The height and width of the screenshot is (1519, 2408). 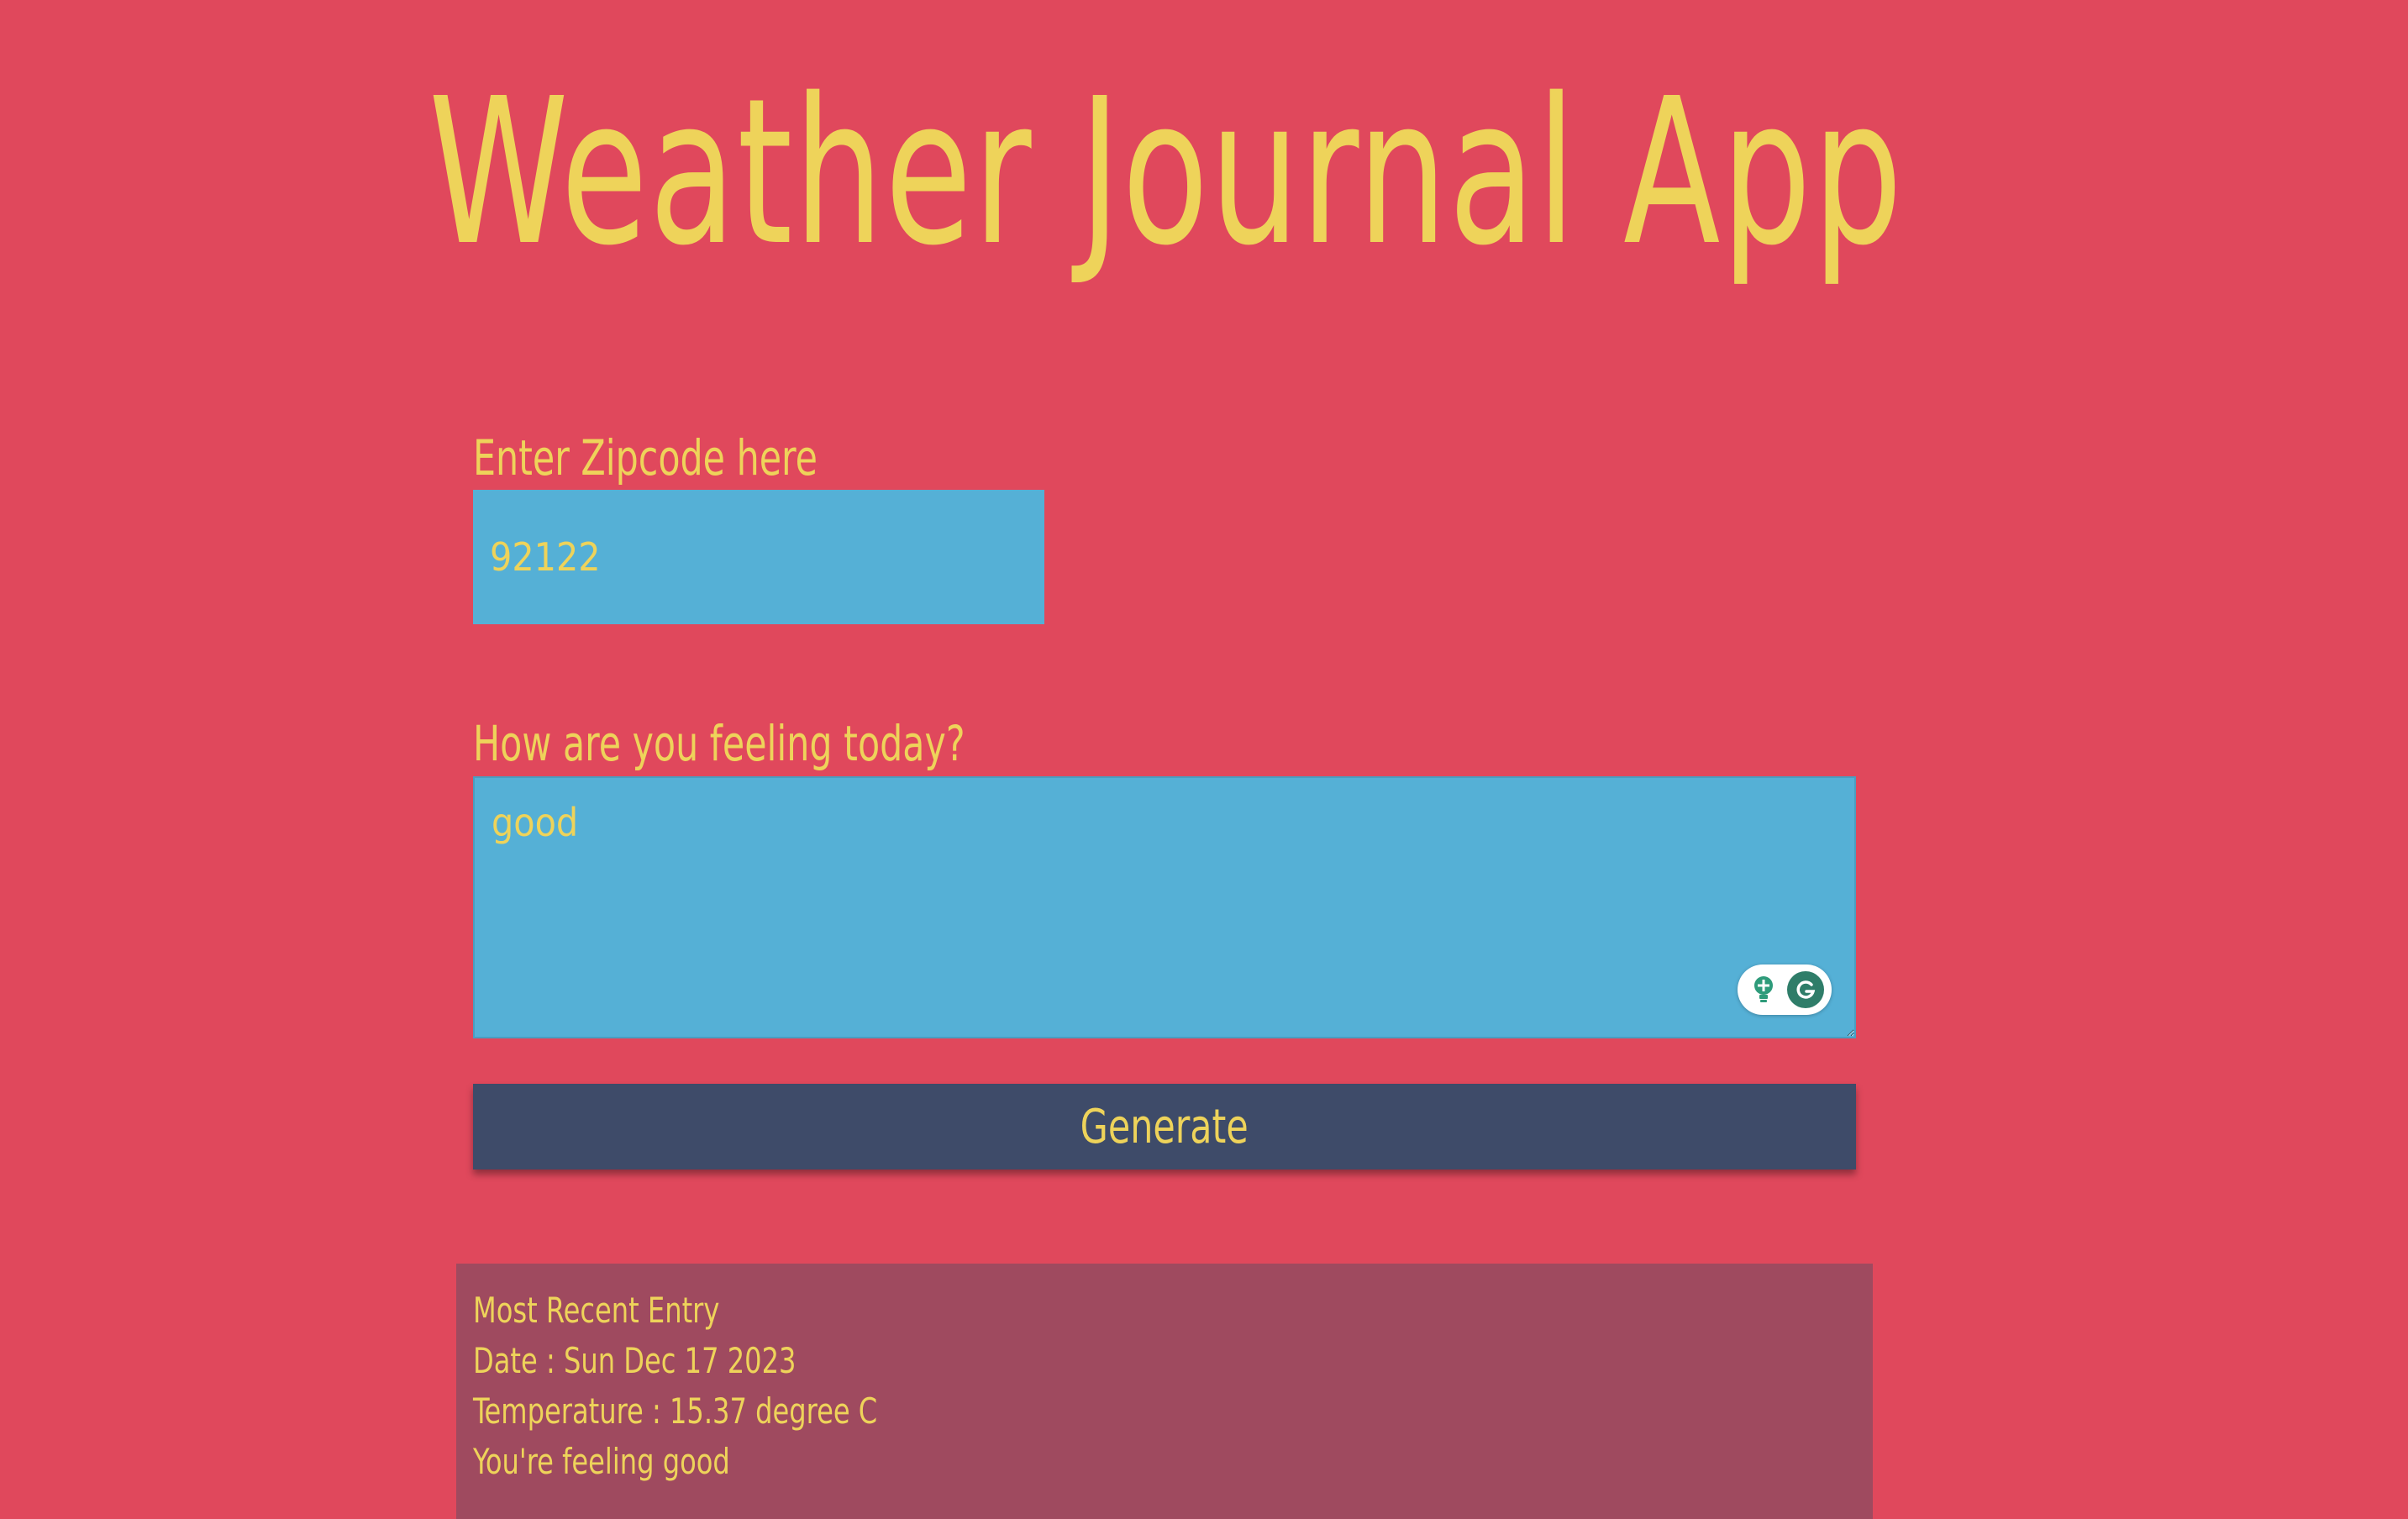 What do you see at coordinates (1785, 989) in the screenshot?
I see `grammarly-badge` at bounding box center [1785, 989].